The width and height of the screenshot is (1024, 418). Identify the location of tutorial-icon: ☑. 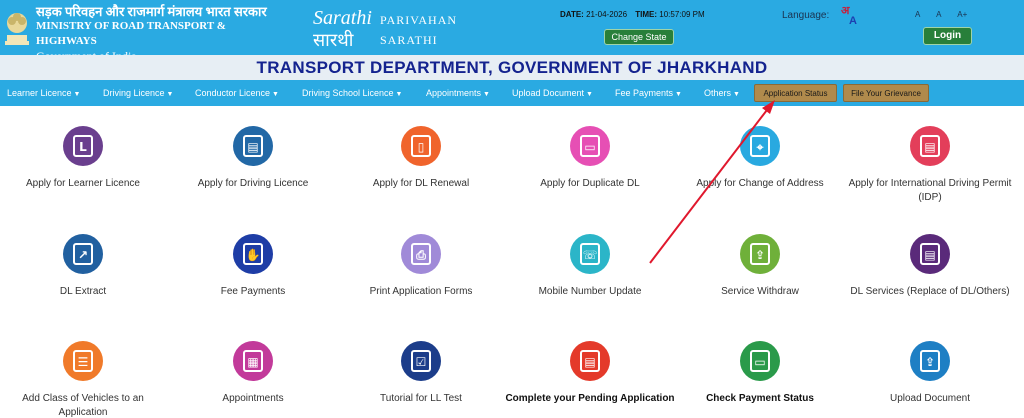
(421, 361).